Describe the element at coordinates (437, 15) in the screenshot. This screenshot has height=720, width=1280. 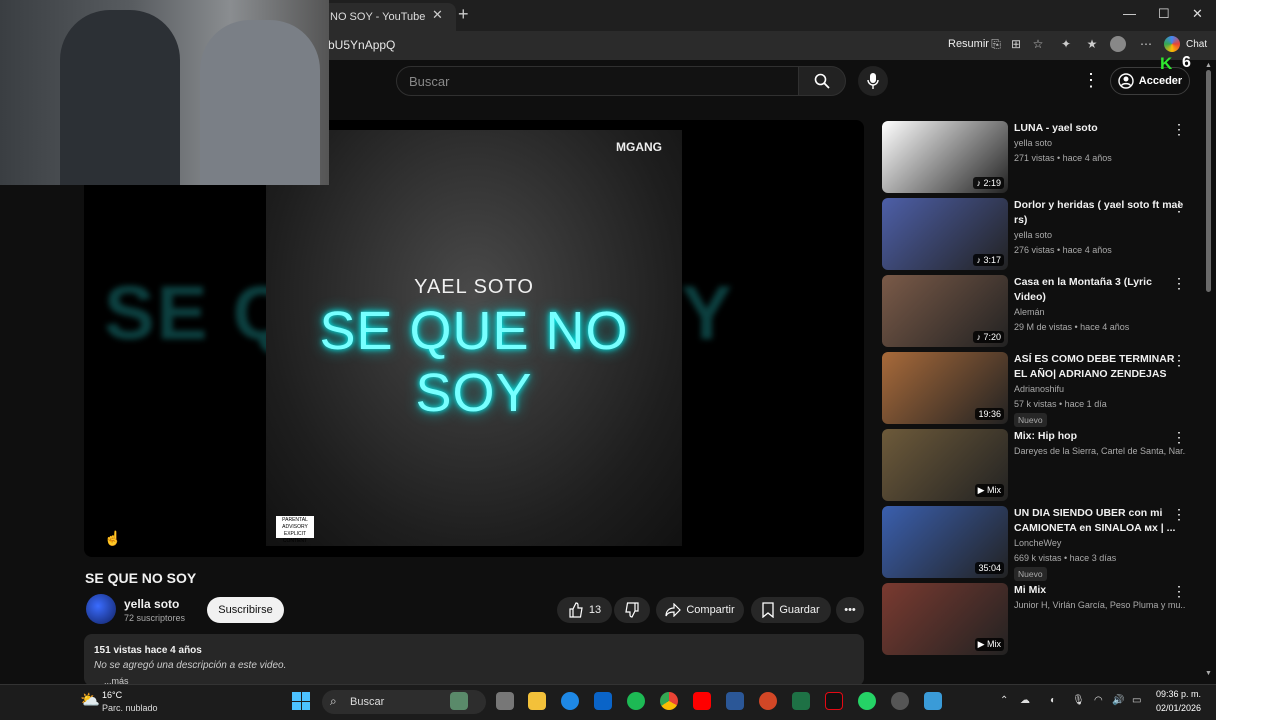
I see `tab-close-icon: ✕` at that location.